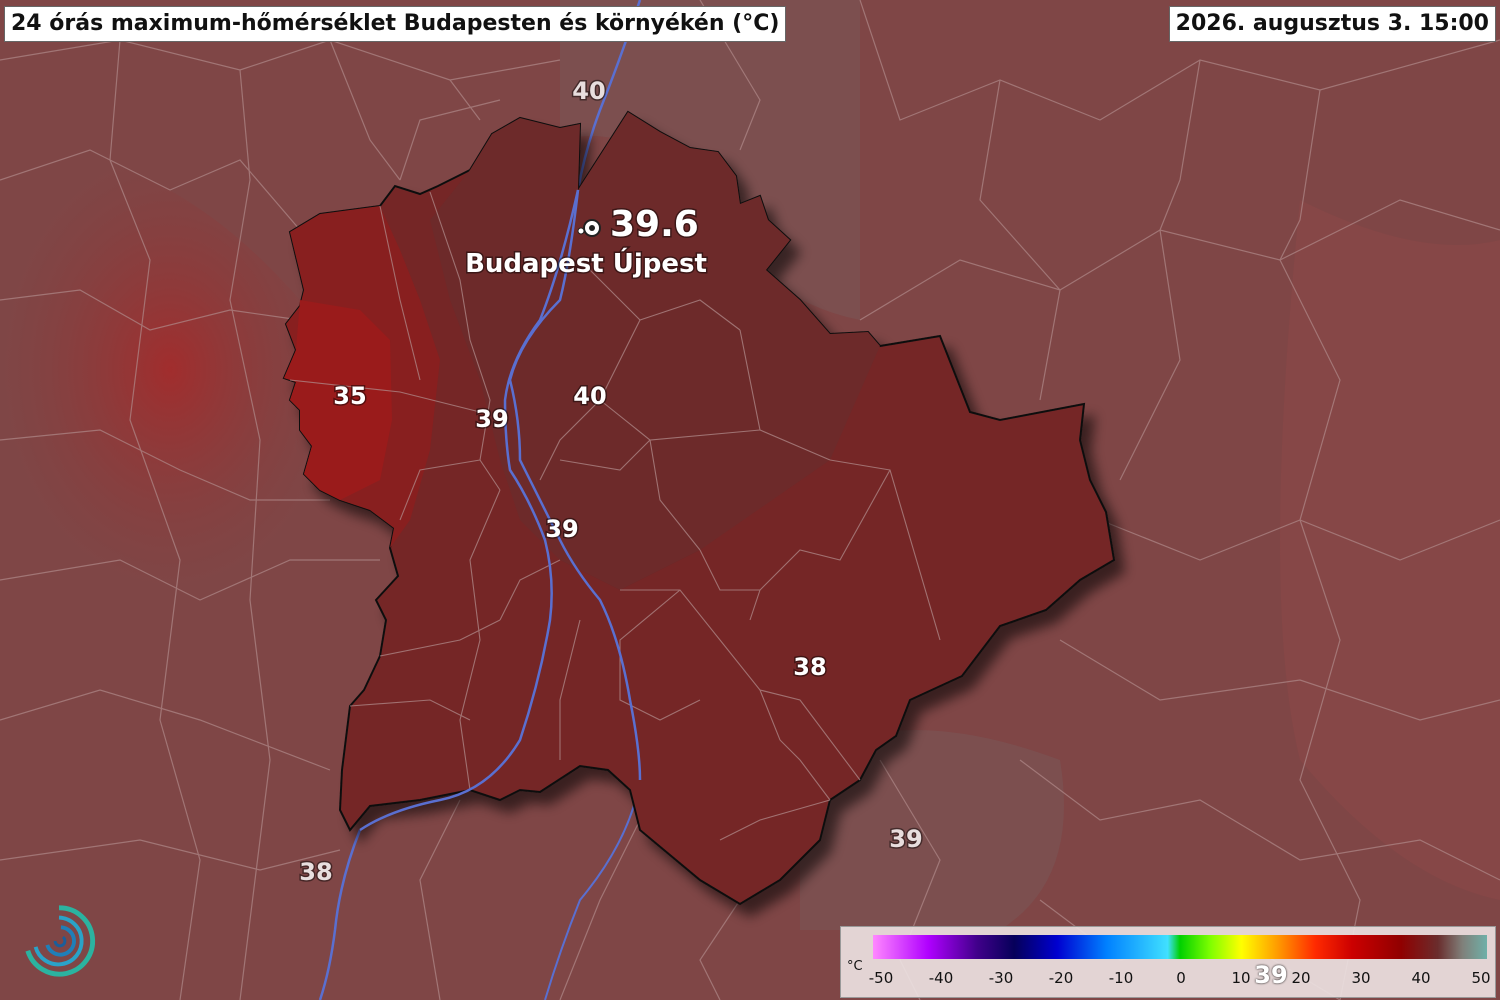  What do you see at coordinates (315, 872) in the screenshot?
I see `label-outside-southwest: 38` at bounding box center [315, 872].